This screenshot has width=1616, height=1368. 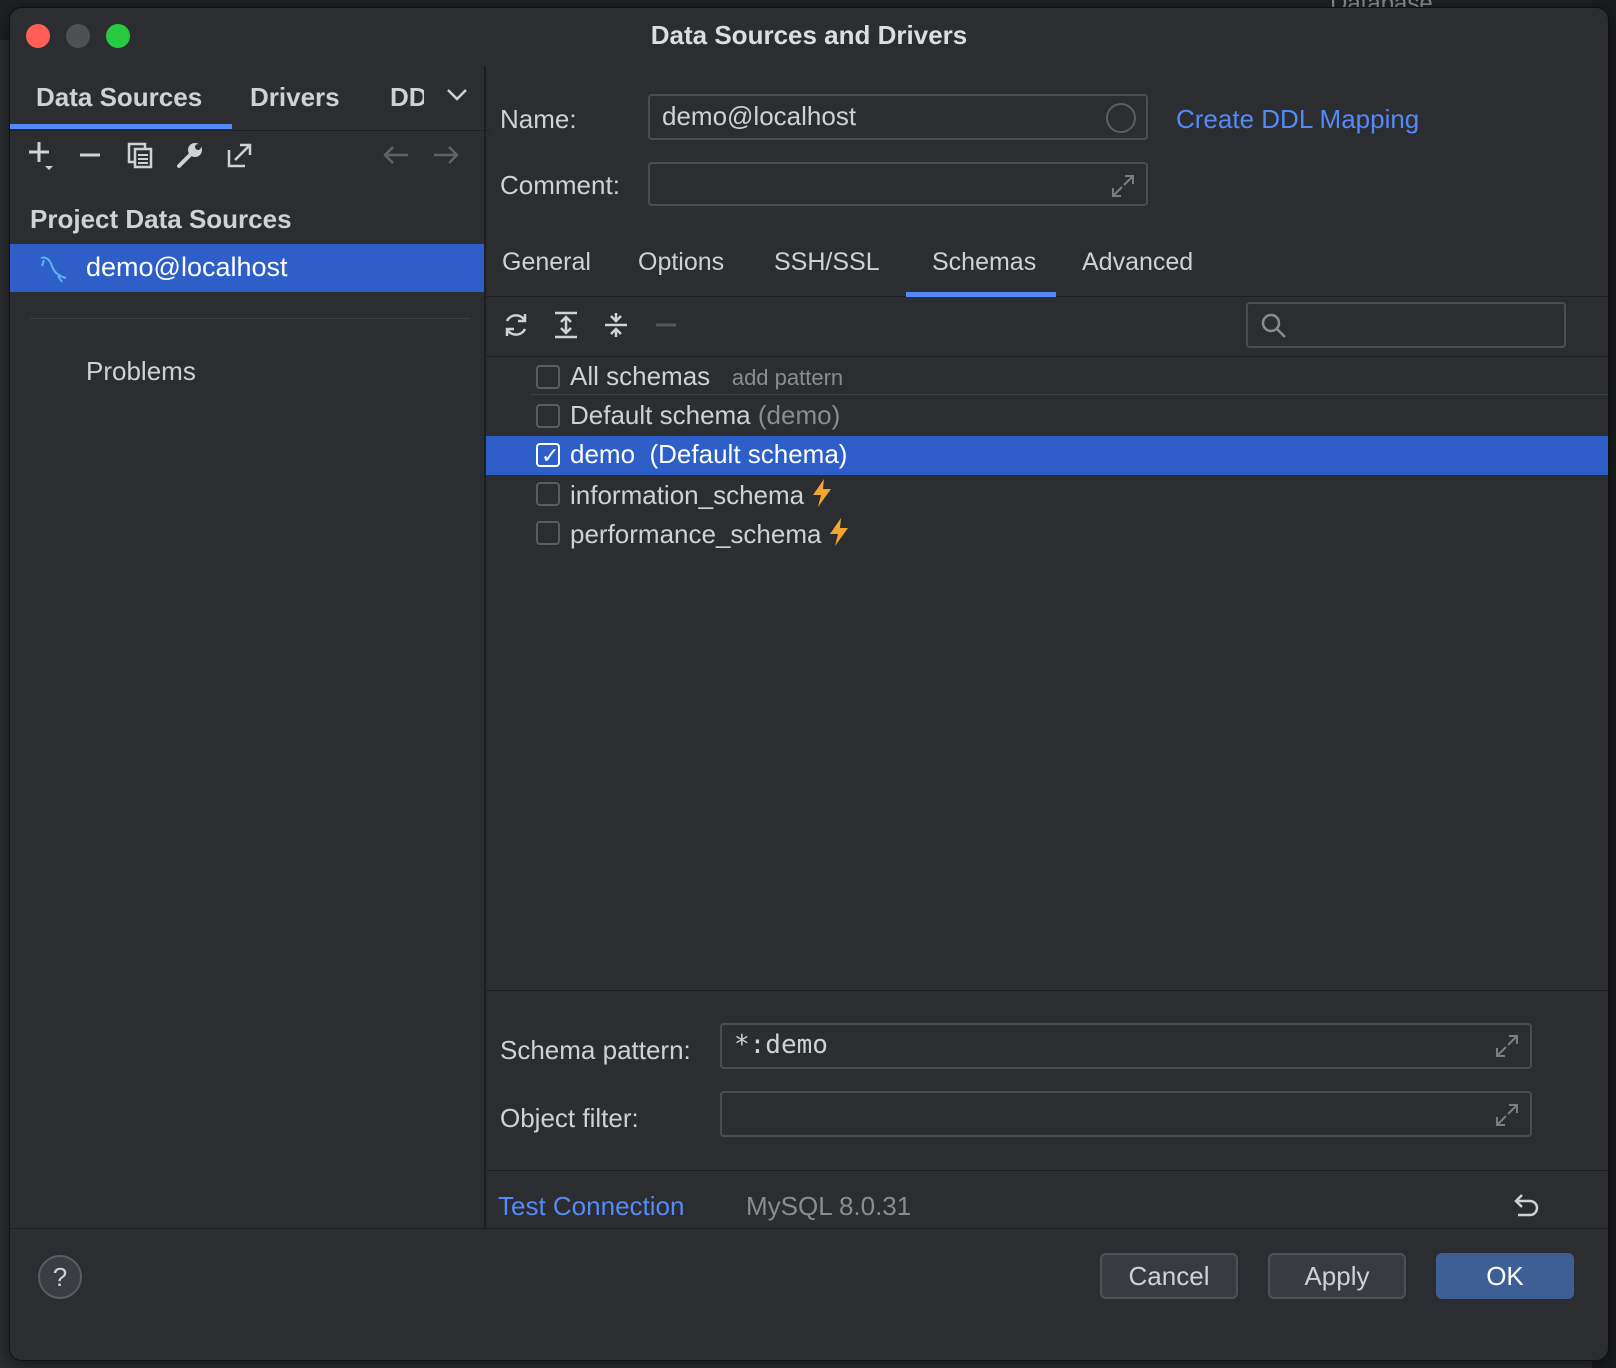 What do you see at coordinates (616, 325) in the screenshot?
I see `collapse-all-icon` at bounding box center [616, 325].